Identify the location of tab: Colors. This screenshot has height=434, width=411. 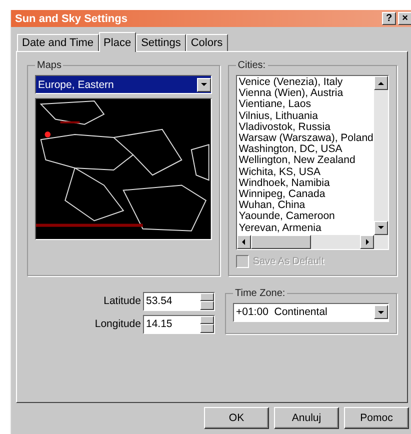
(207, 42).